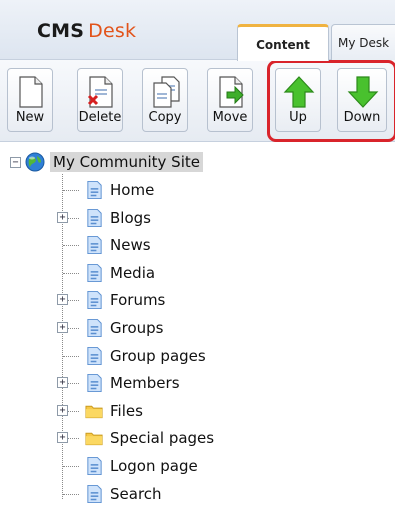  What do you see at coordinates (231, 92) in the screenshot?
I see `move-page-icon` at bounding box center [231, 92].